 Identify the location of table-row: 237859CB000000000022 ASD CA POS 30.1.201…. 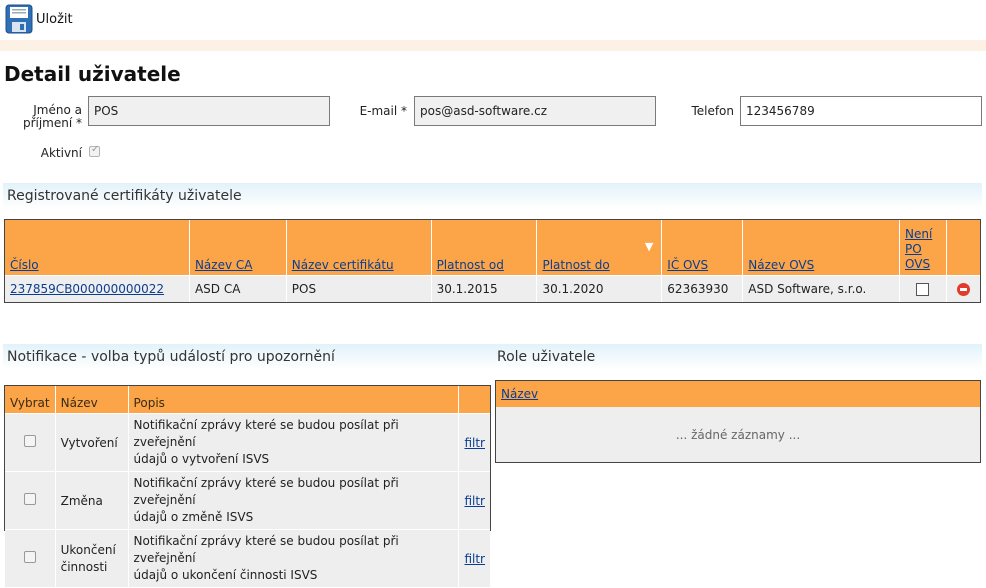
(493, 289).